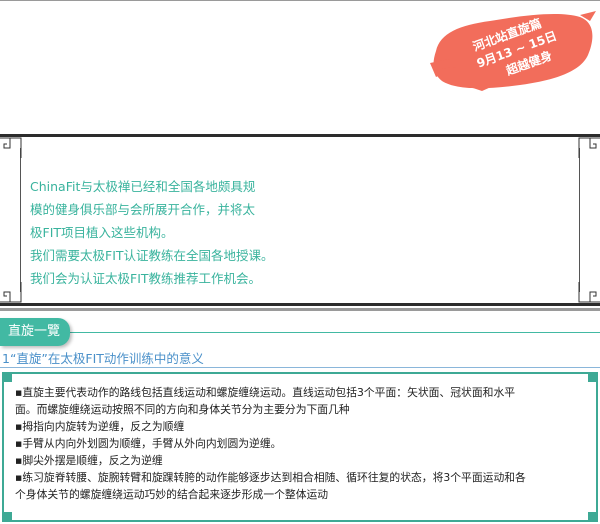 The width and height of the screenshot is (600, 524). I want to click on intro-line: ChinaFit与太极禅已经和全国各地颇具规, so click(143, 186).